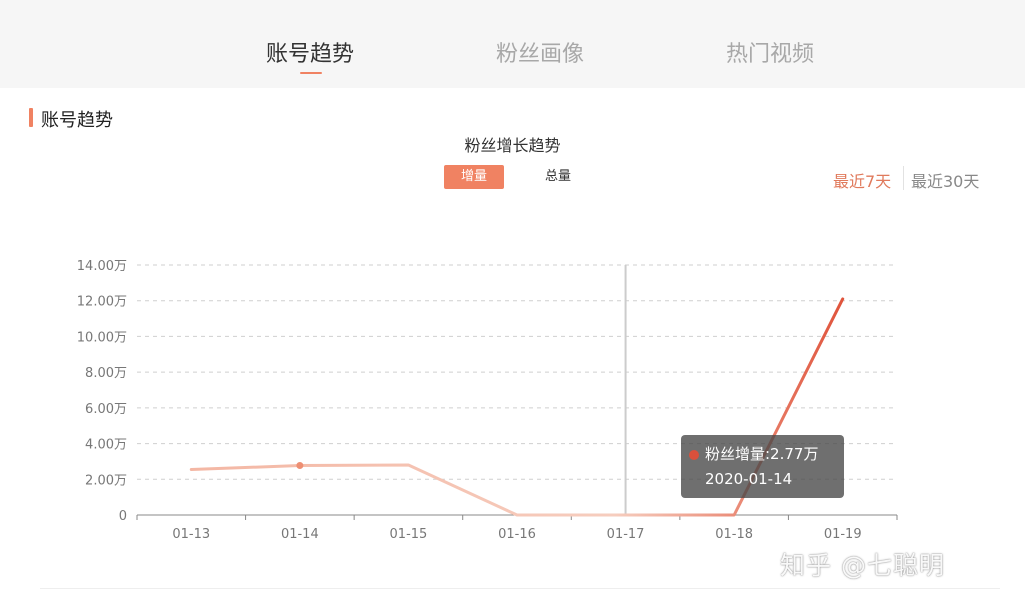 The height and width of the screenshot is (606, 1025). Describe the element at coordinates (106, 445) in the screenshot. I see `y-tick-label: 4.00万` at that location.